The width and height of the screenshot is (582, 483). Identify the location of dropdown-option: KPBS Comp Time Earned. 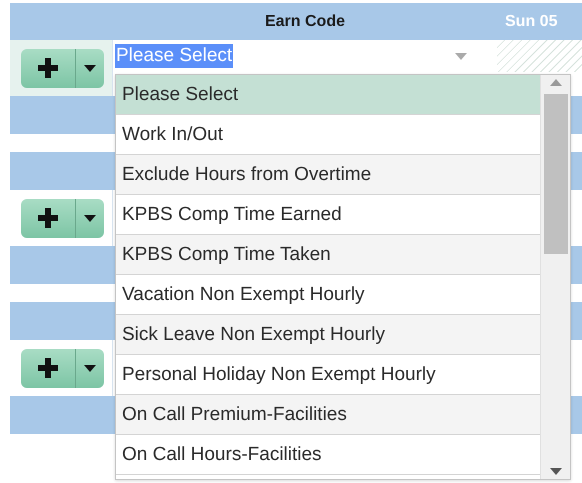
(328, 215).